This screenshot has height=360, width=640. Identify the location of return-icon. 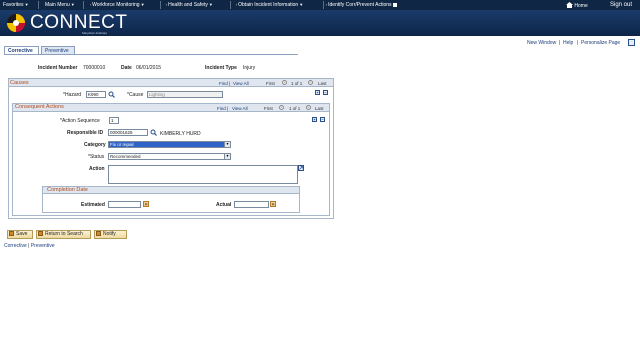
(40, 233).